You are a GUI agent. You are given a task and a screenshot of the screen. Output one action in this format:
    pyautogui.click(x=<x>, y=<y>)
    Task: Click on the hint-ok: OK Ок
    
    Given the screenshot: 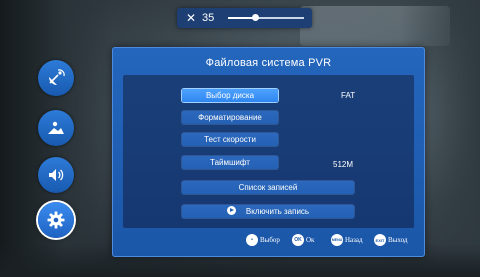 What is the action you would take?
    pyautogui.click(x=303, y=240)
    